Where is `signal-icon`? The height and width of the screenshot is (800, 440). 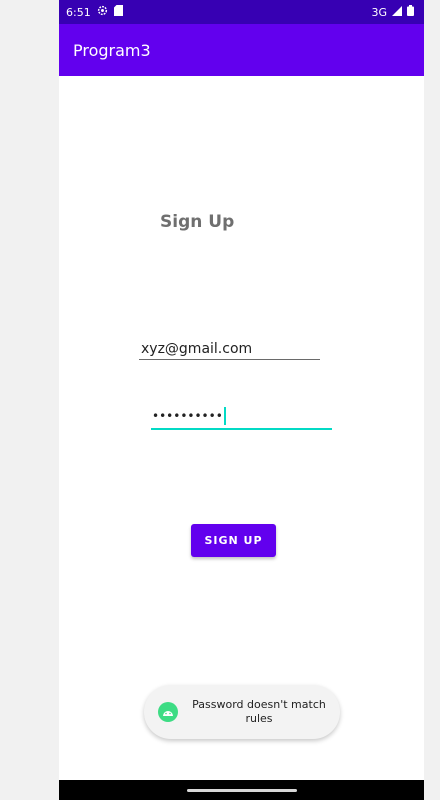
signal-icon is located at coordinates (397, 12).